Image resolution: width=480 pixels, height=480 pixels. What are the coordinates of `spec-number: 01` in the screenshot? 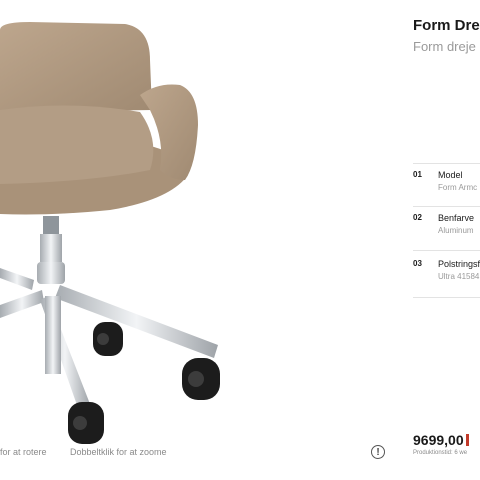 It's located at (417, 174).